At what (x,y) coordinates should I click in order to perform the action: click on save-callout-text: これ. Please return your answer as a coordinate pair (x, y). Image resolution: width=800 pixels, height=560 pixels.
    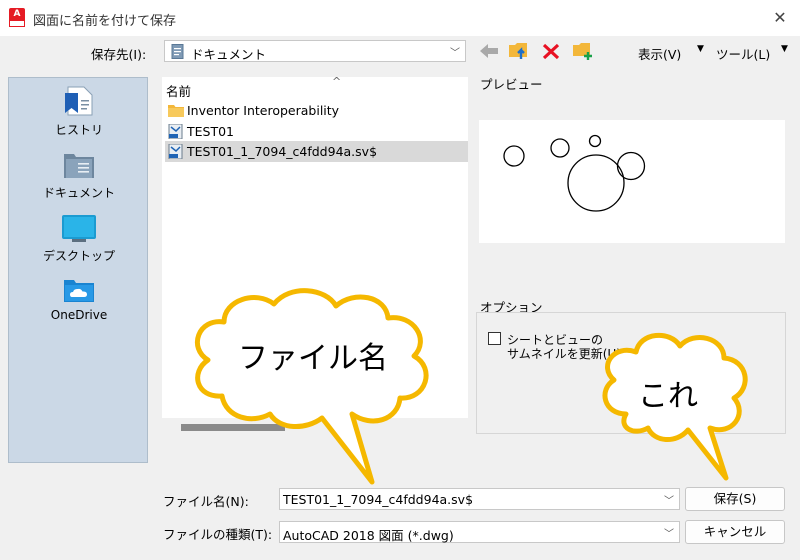
    Looking at the image, I should click on (668, 396).